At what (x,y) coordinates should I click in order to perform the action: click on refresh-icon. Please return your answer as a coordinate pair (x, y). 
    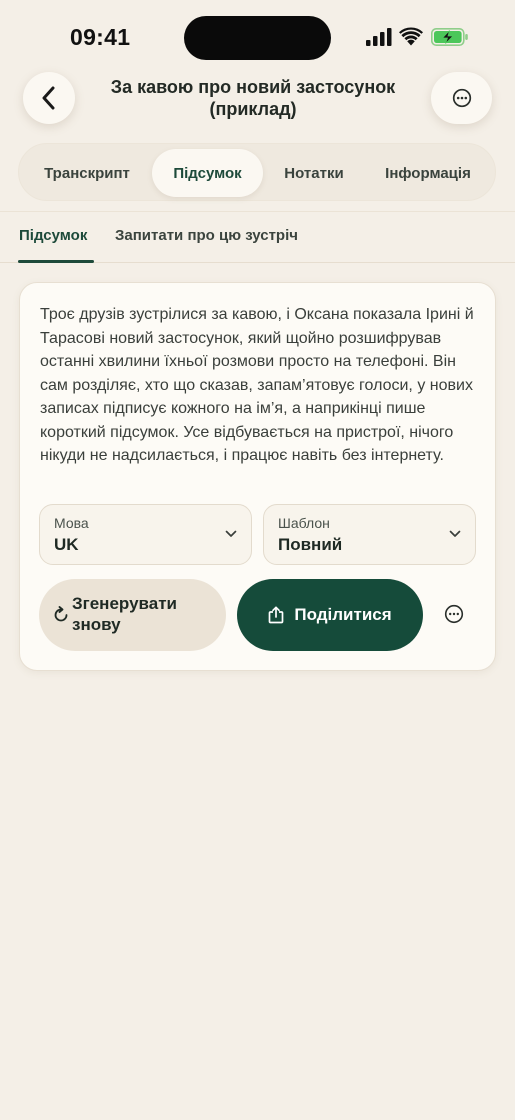
    Looking at the image, I should click on (61, 614).